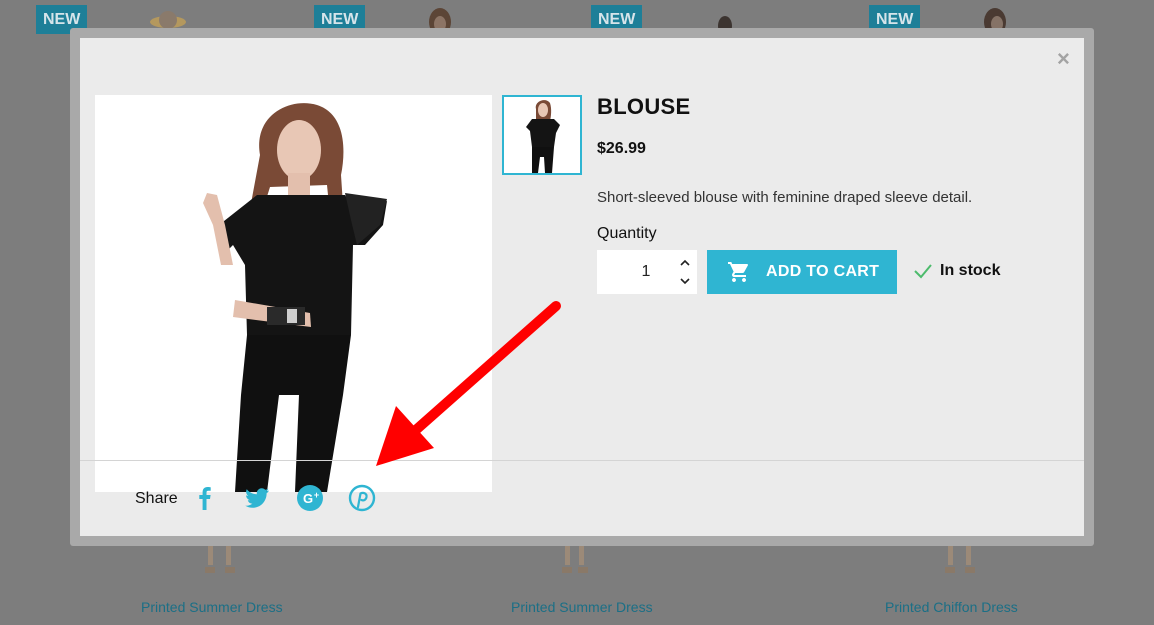 The width and height of the screenshot is (1154, 625). What do you see at coordinates (738, 272) in the screenshot?
I see `cart-icon` at bounding box center [738, 272].